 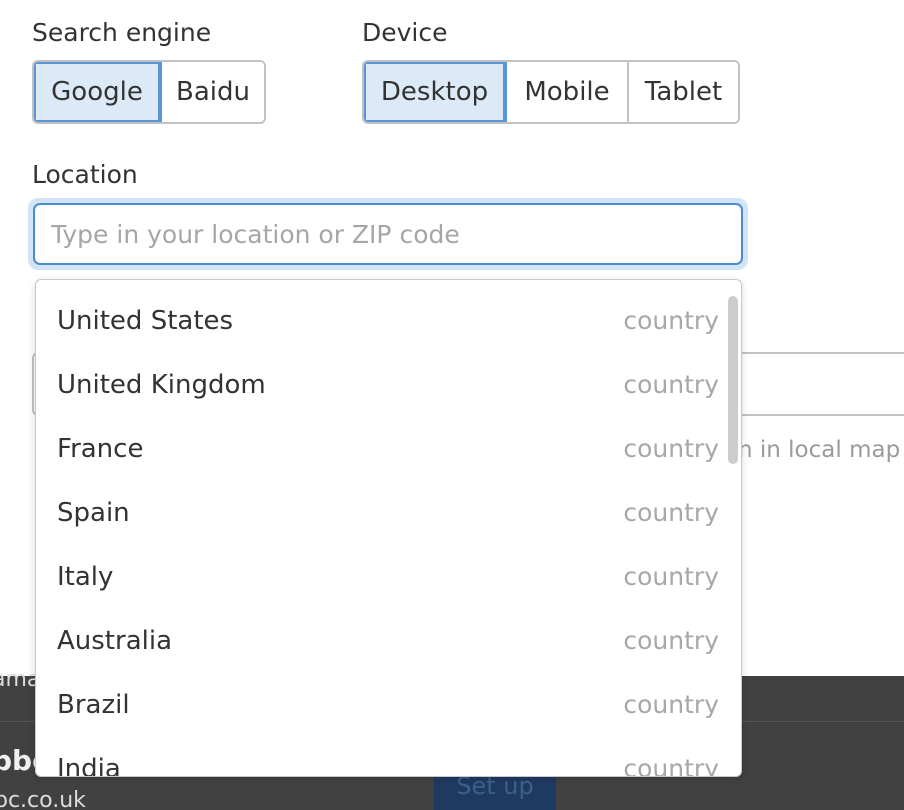 I want to click on mobile-option: Mobile, so click(x=566, y=92).